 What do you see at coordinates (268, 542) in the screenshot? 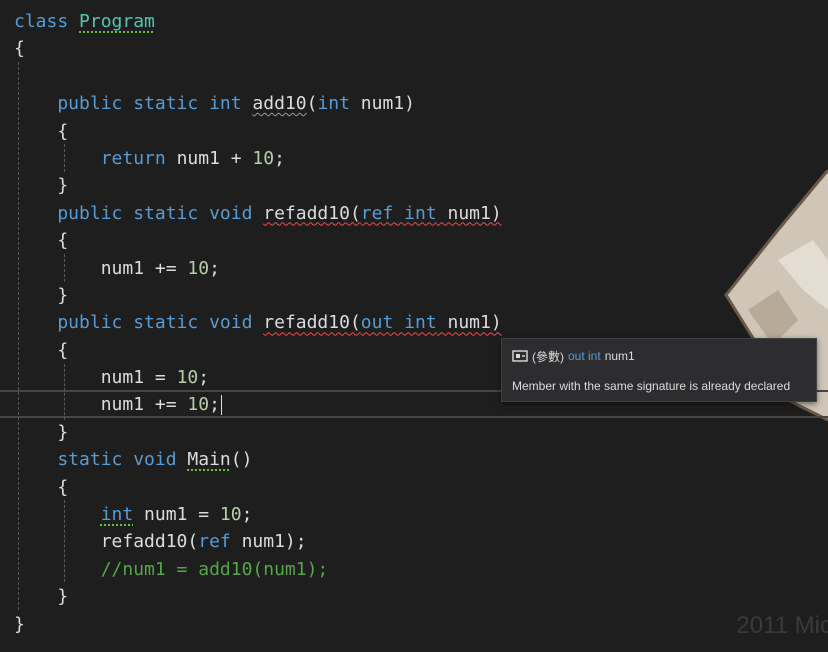
I see `code-token: num1);` at bounding box center [268, 542].